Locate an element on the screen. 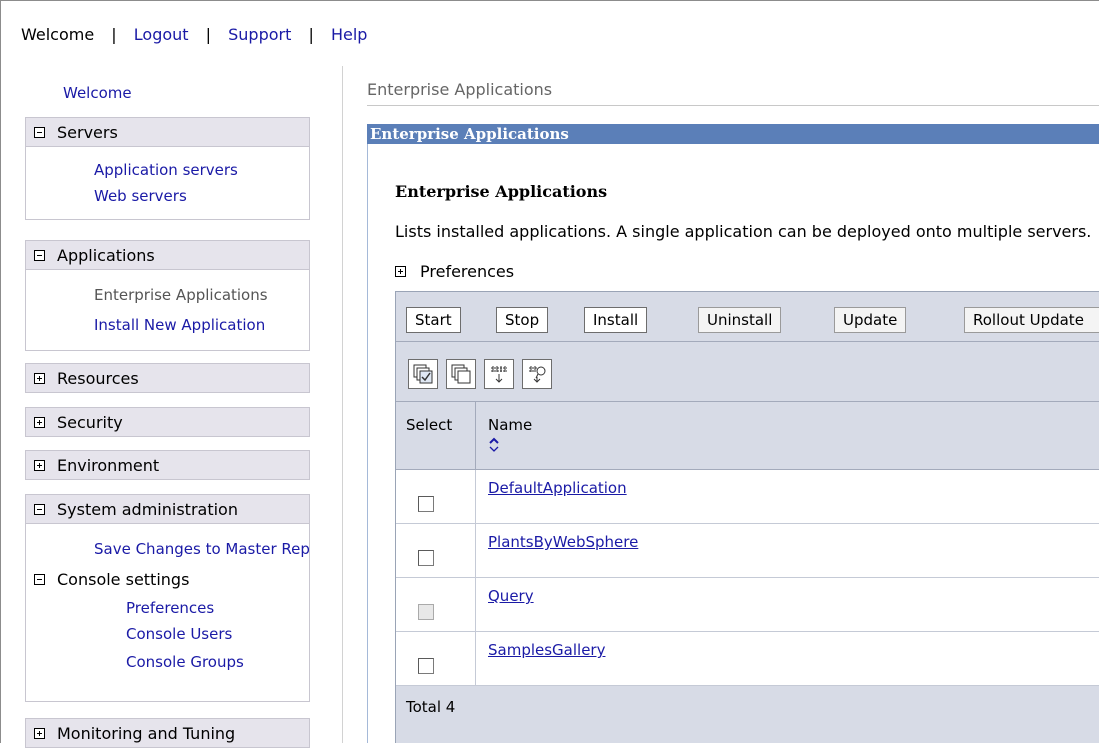 The height and width of the screenshot is (748, 1099). sidebar-item-save-changes: Save Changes to Master Repository is located at coordinates (201, 549).